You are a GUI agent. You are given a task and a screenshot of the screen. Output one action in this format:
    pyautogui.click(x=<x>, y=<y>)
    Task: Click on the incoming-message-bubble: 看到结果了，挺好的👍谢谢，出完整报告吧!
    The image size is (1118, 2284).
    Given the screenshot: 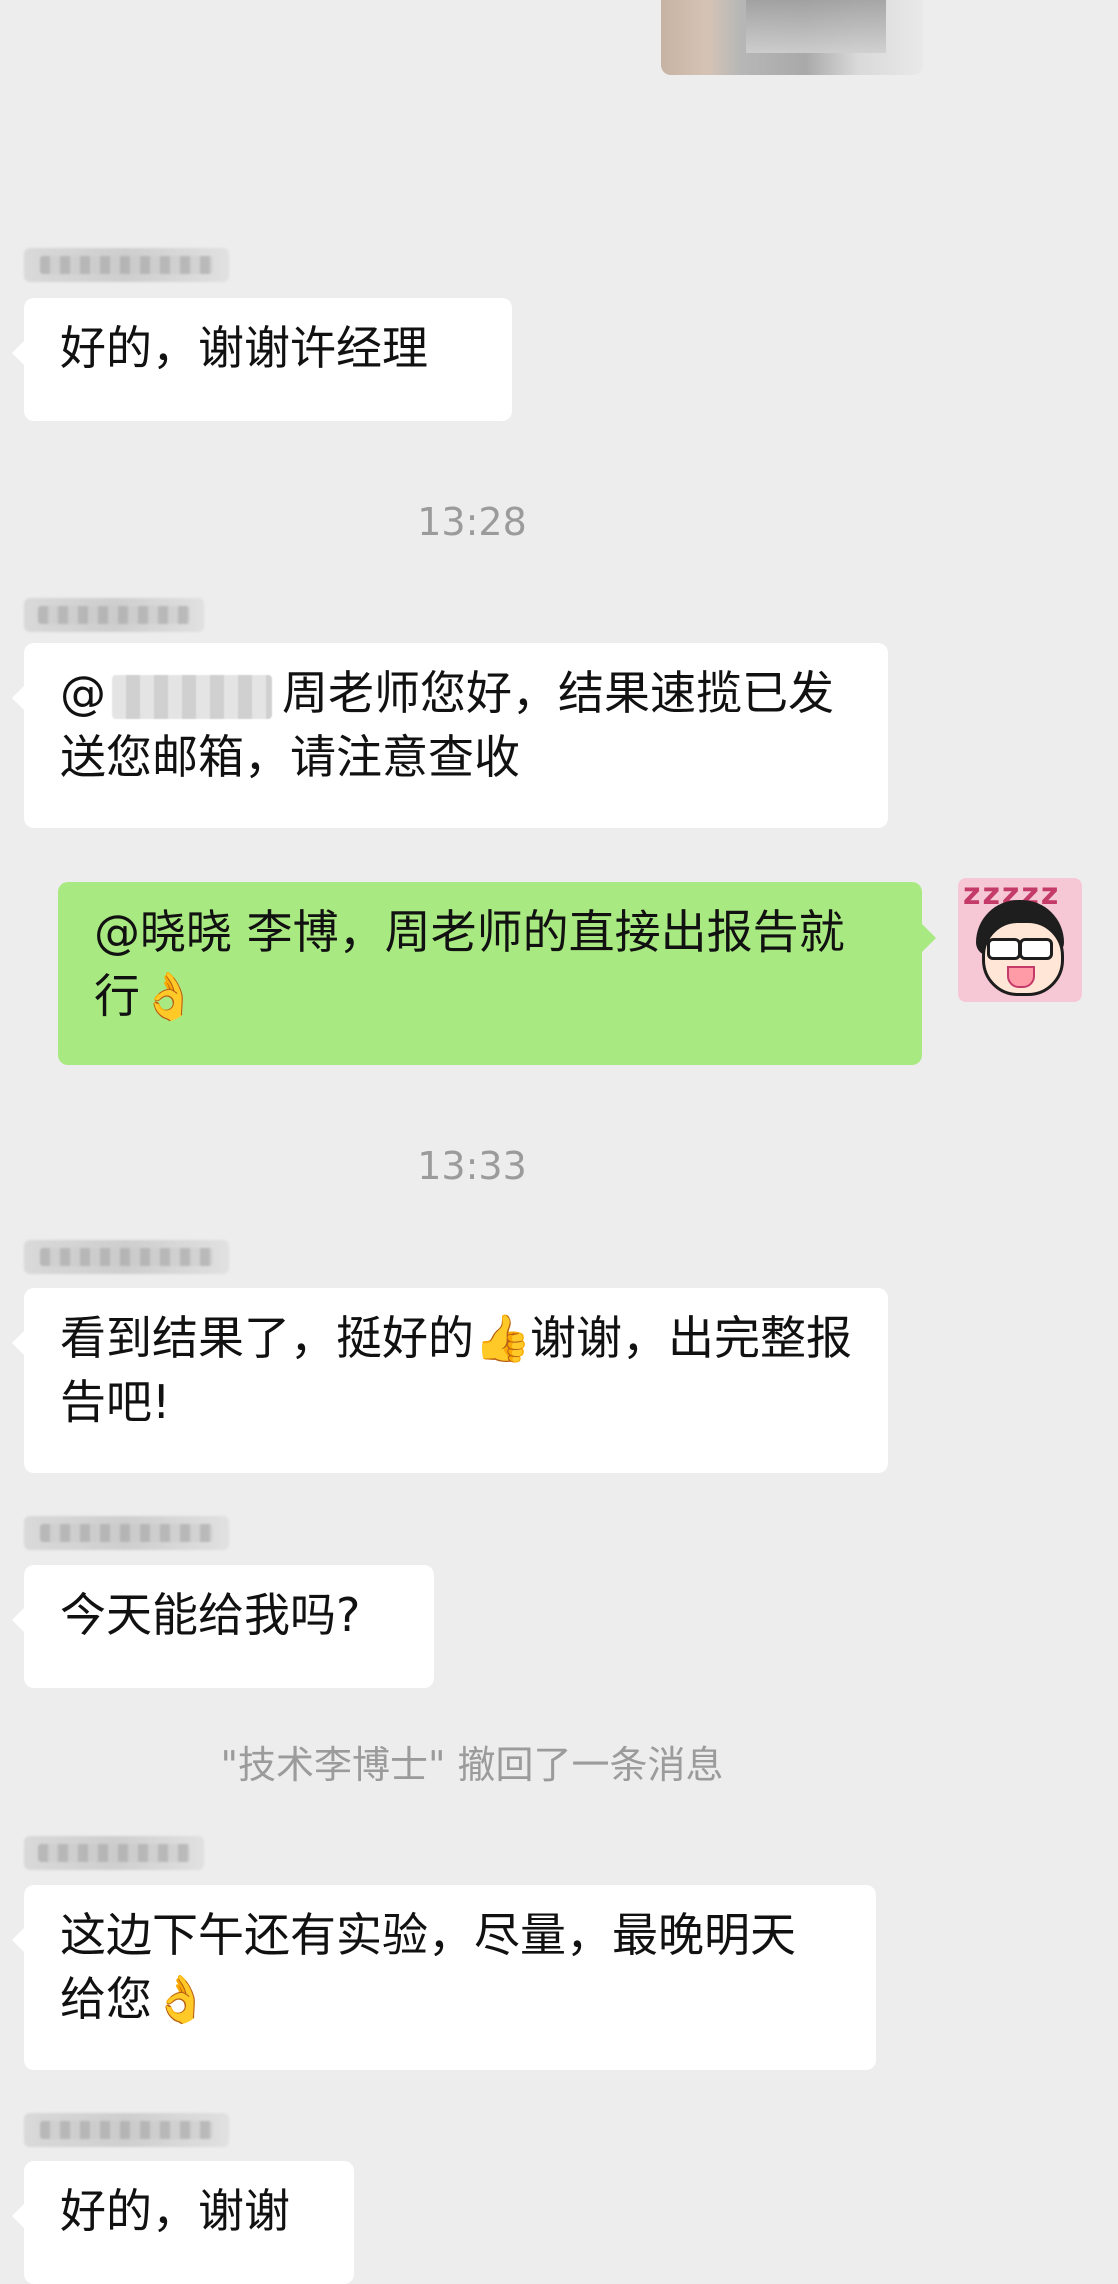 What is the action you would take?
    pyautogui.click(x=450, y=1380)
    